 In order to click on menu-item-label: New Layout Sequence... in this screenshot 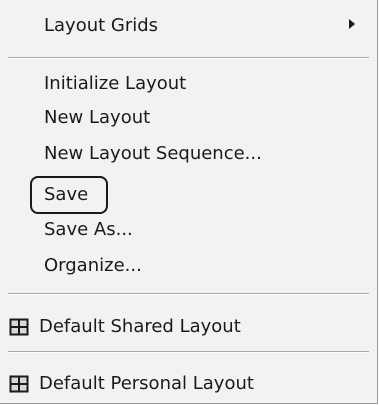, I will do `click(153, 153)`.